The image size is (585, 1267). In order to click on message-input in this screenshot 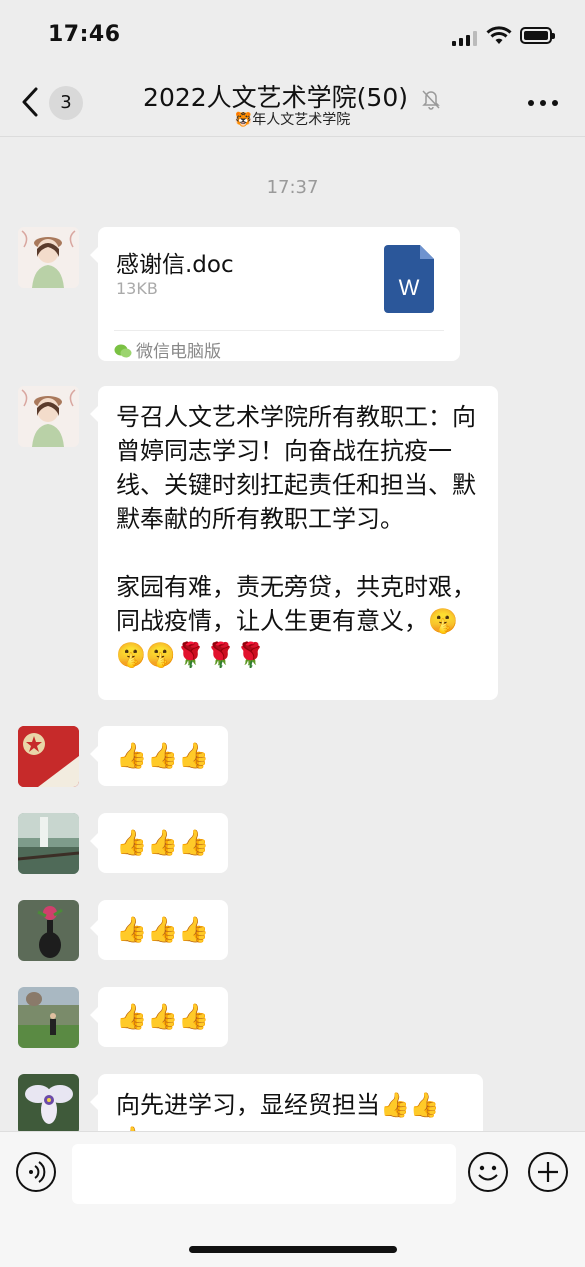, I will do `click(264, 1174)`.